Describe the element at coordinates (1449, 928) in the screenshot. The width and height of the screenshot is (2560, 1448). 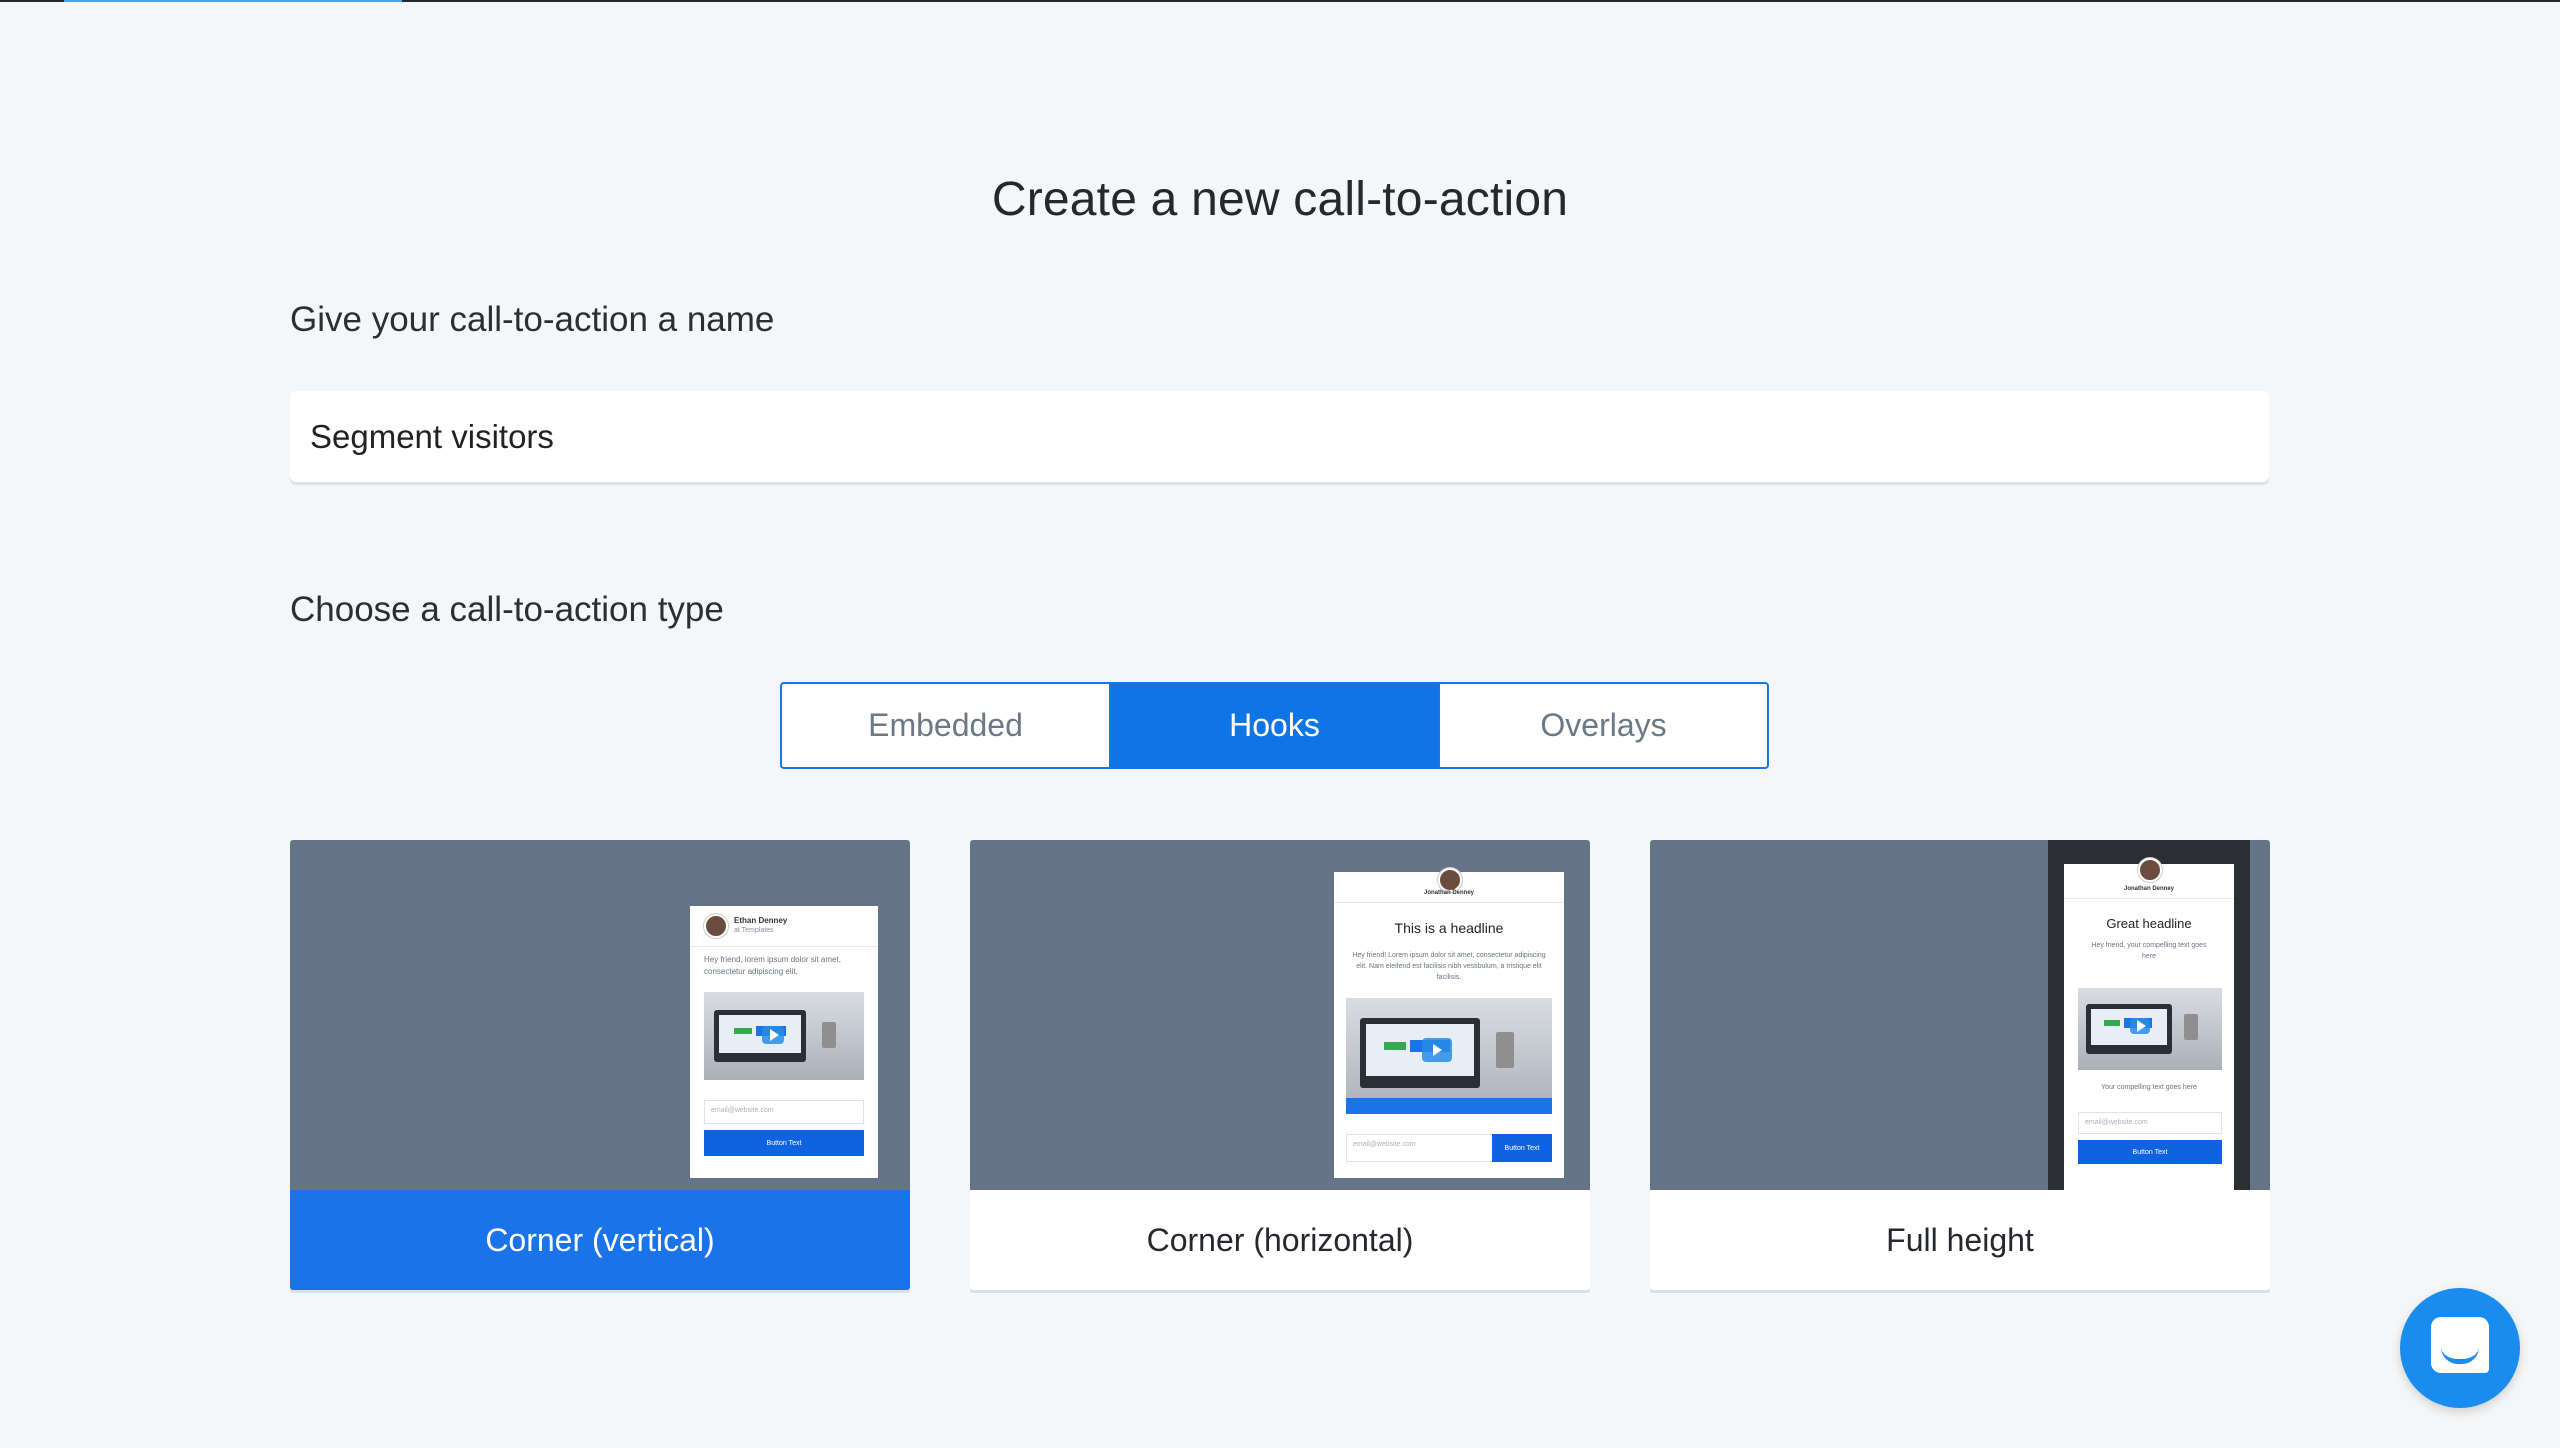
I see `mock-headline: This is a headline` at that location.